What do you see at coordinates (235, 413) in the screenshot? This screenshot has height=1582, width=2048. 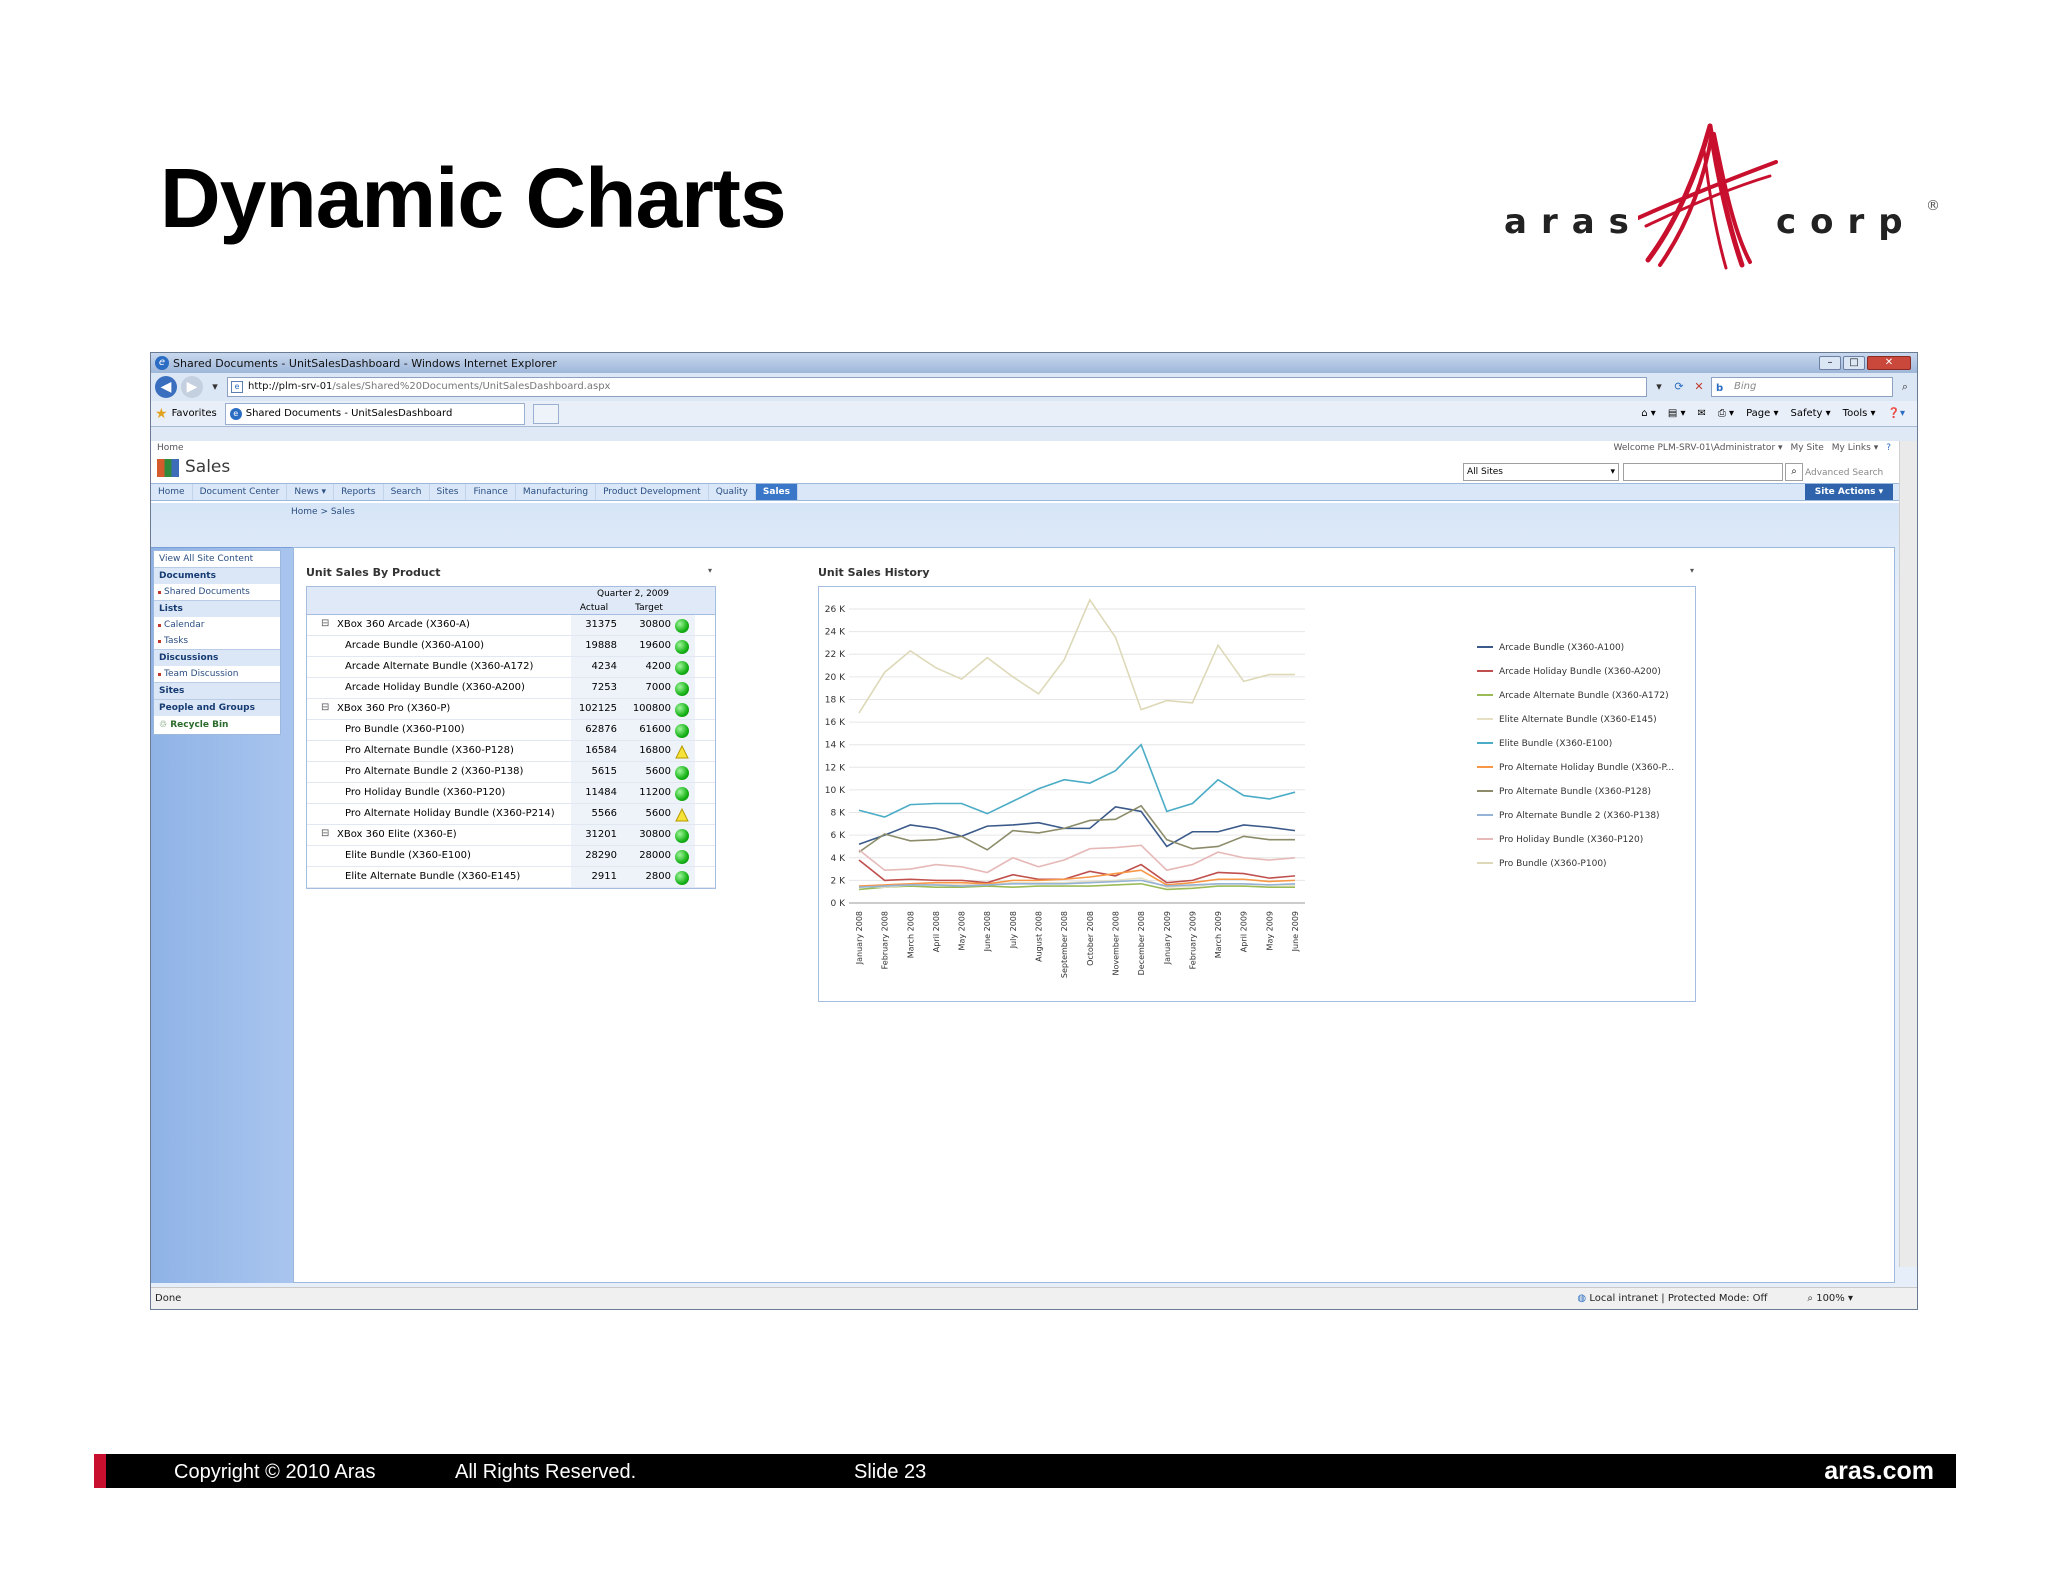 I see `tab-page-icon: e` at bounding box center [235, 413].